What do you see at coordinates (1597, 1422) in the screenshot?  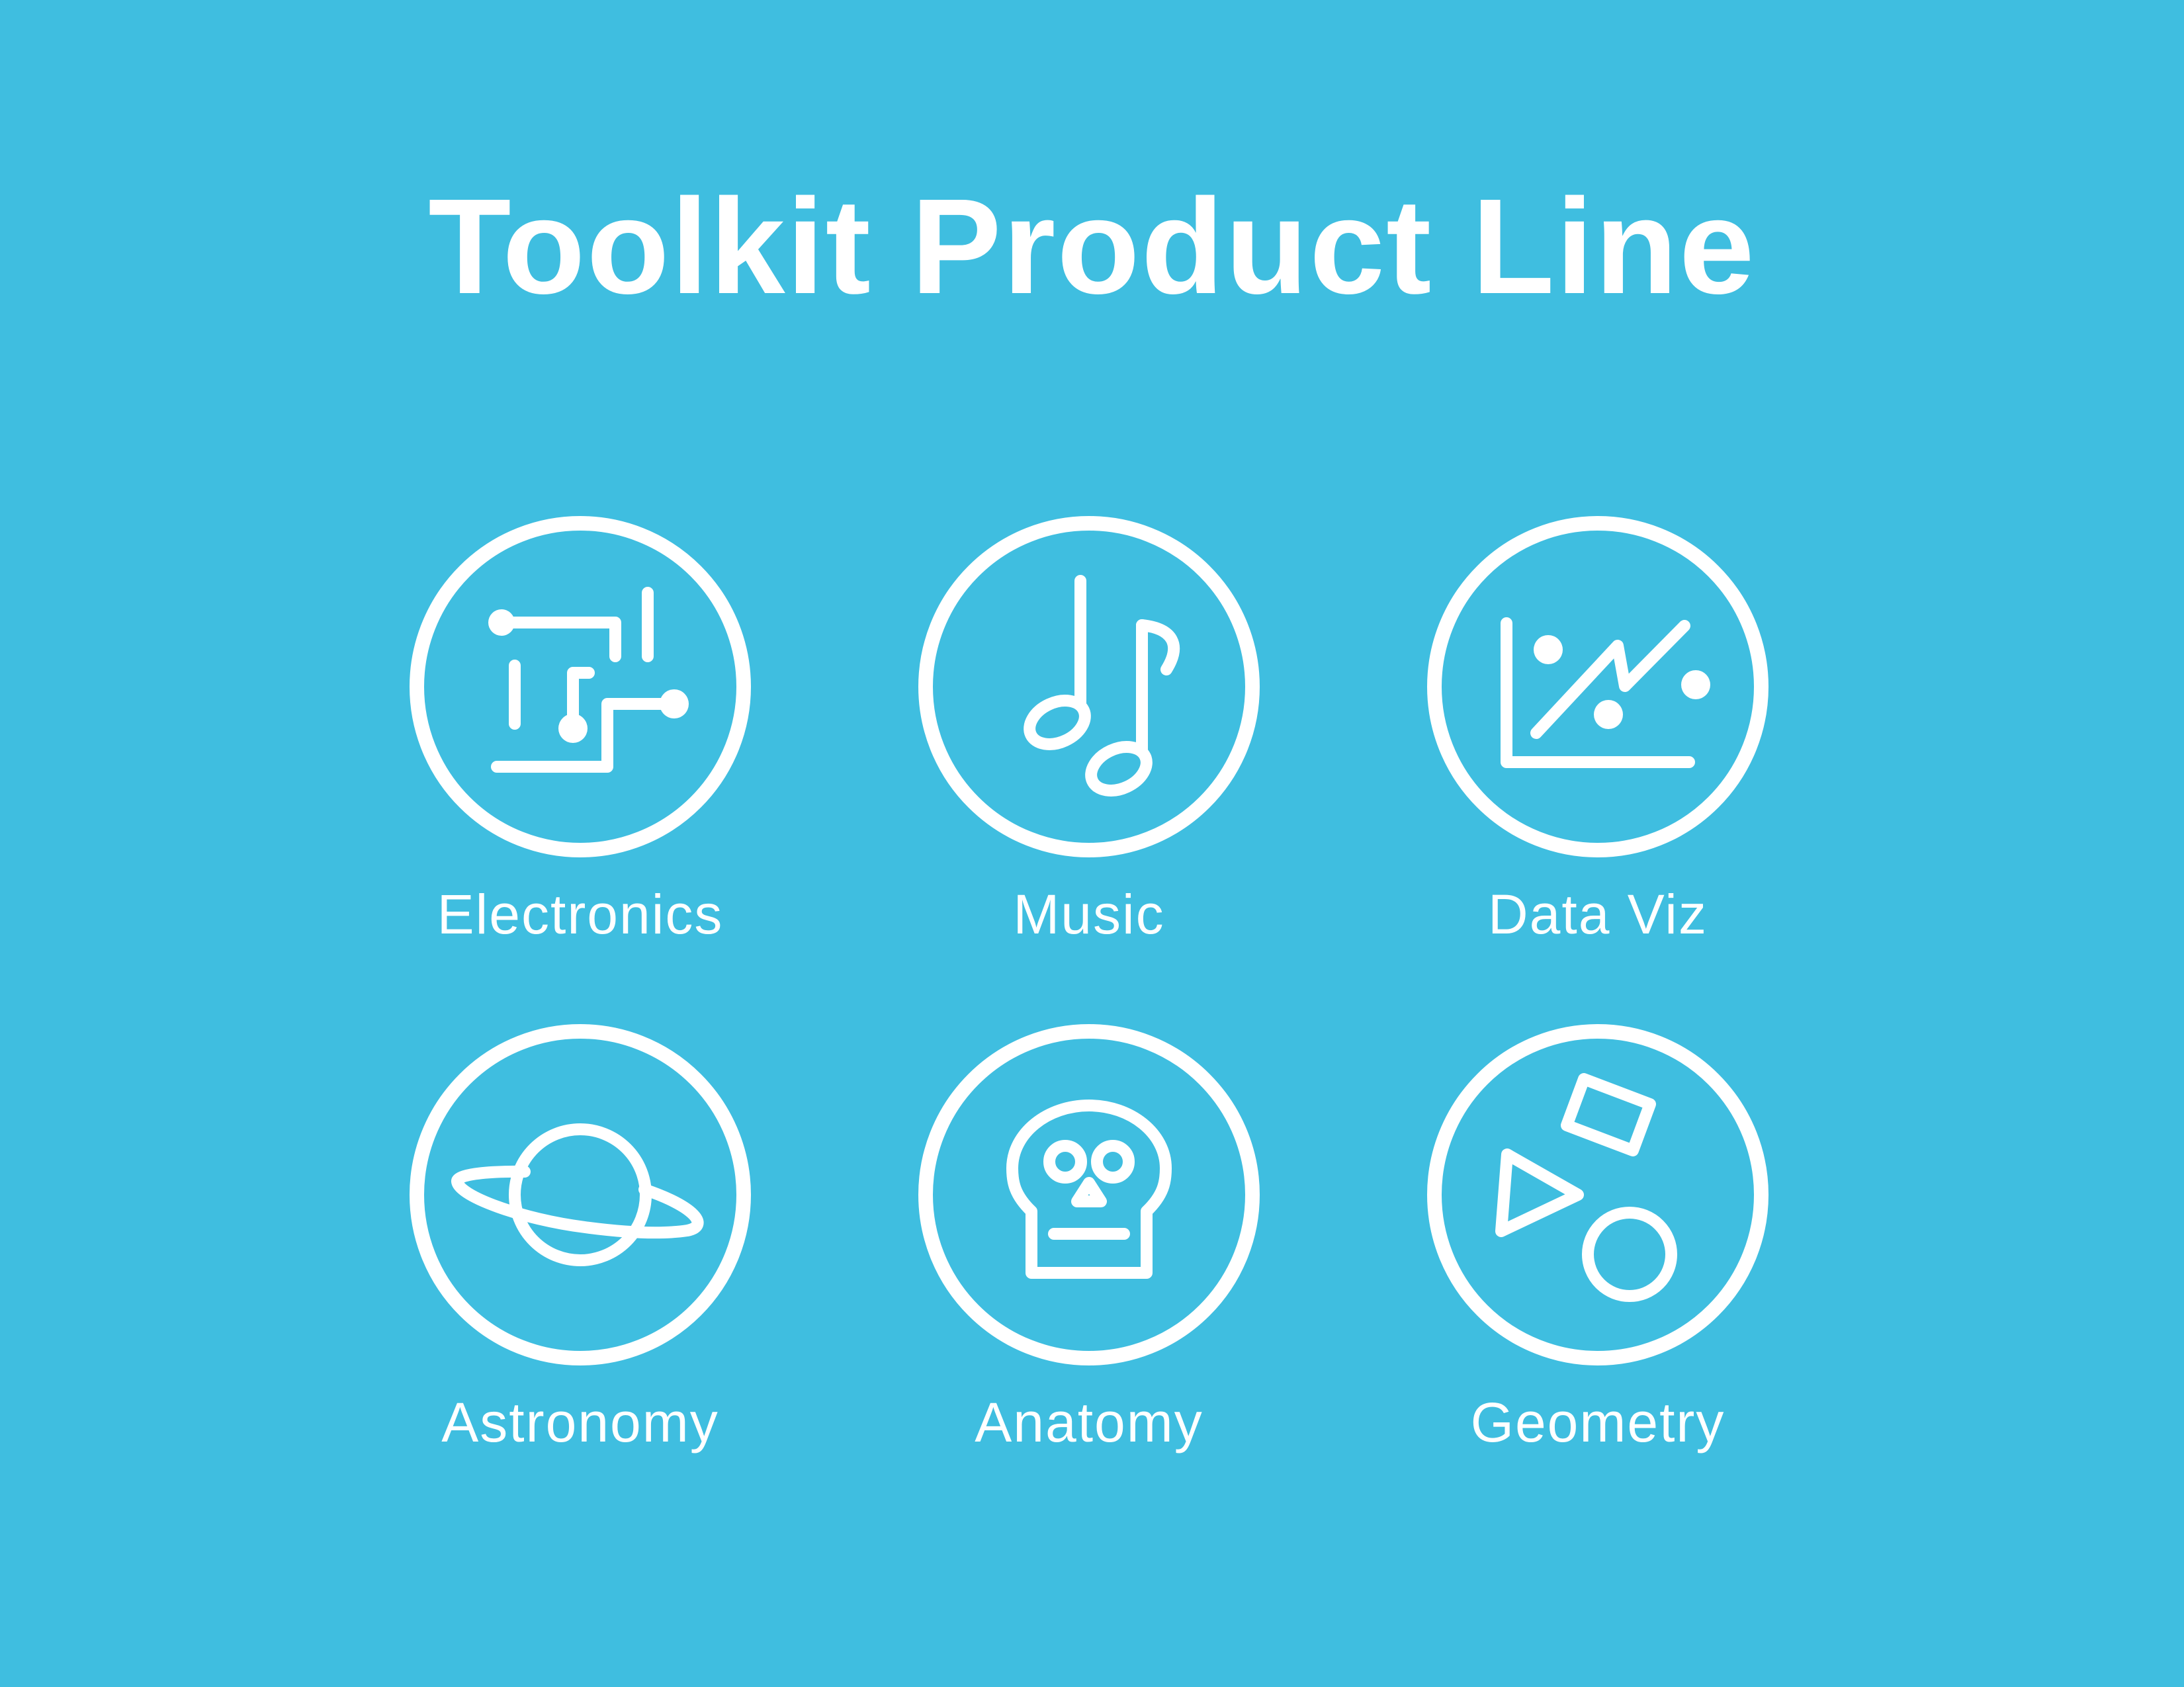 I see `product-label: Geometry` at bounding box center [1597, 1422].